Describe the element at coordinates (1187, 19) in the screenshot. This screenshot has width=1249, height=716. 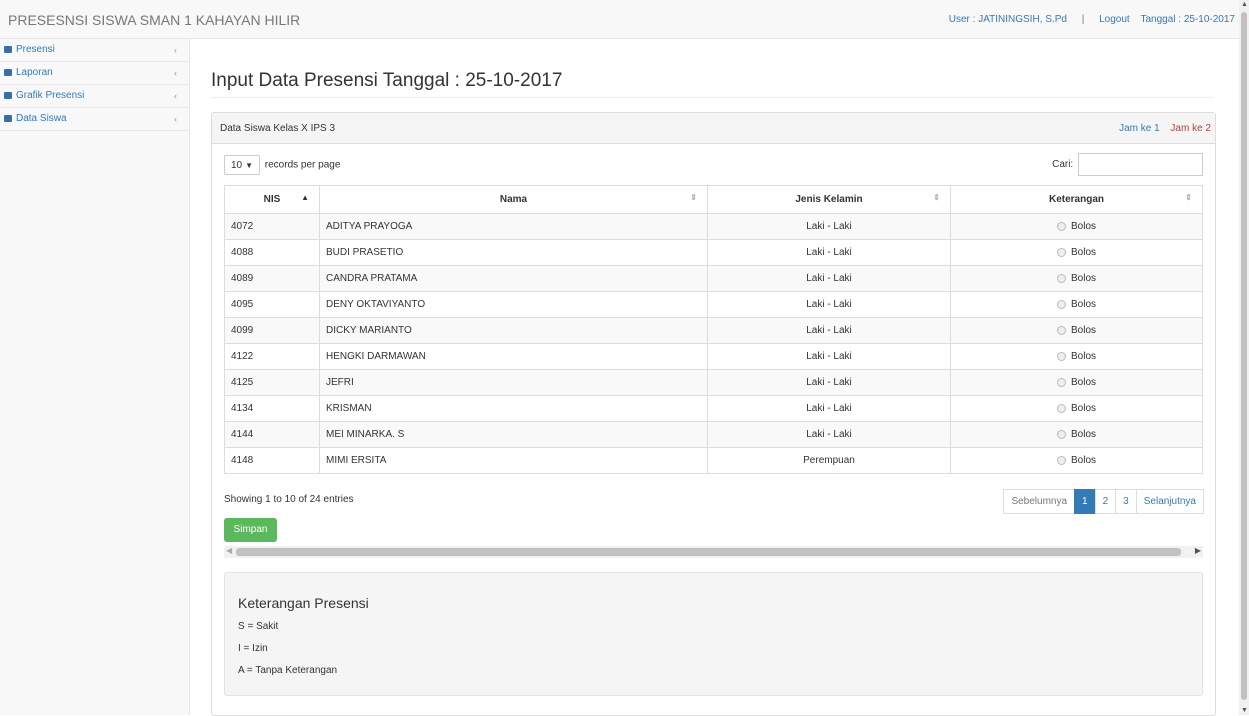
I see `current-date: Tanggal : 25-10-2017` at that location.